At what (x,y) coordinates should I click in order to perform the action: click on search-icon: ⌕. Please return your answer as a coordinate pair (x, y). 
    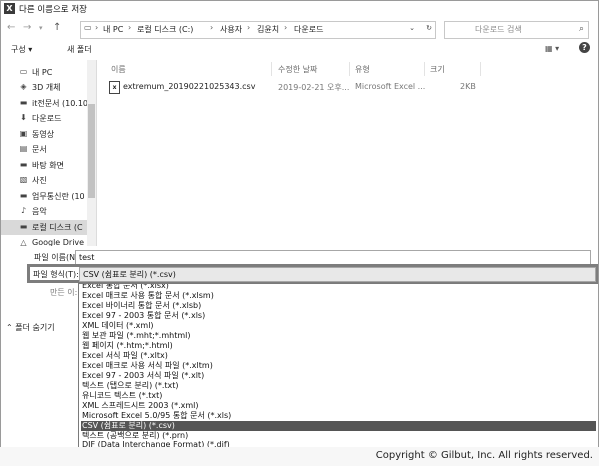
    Looking at the image, I should click on (581, 29).